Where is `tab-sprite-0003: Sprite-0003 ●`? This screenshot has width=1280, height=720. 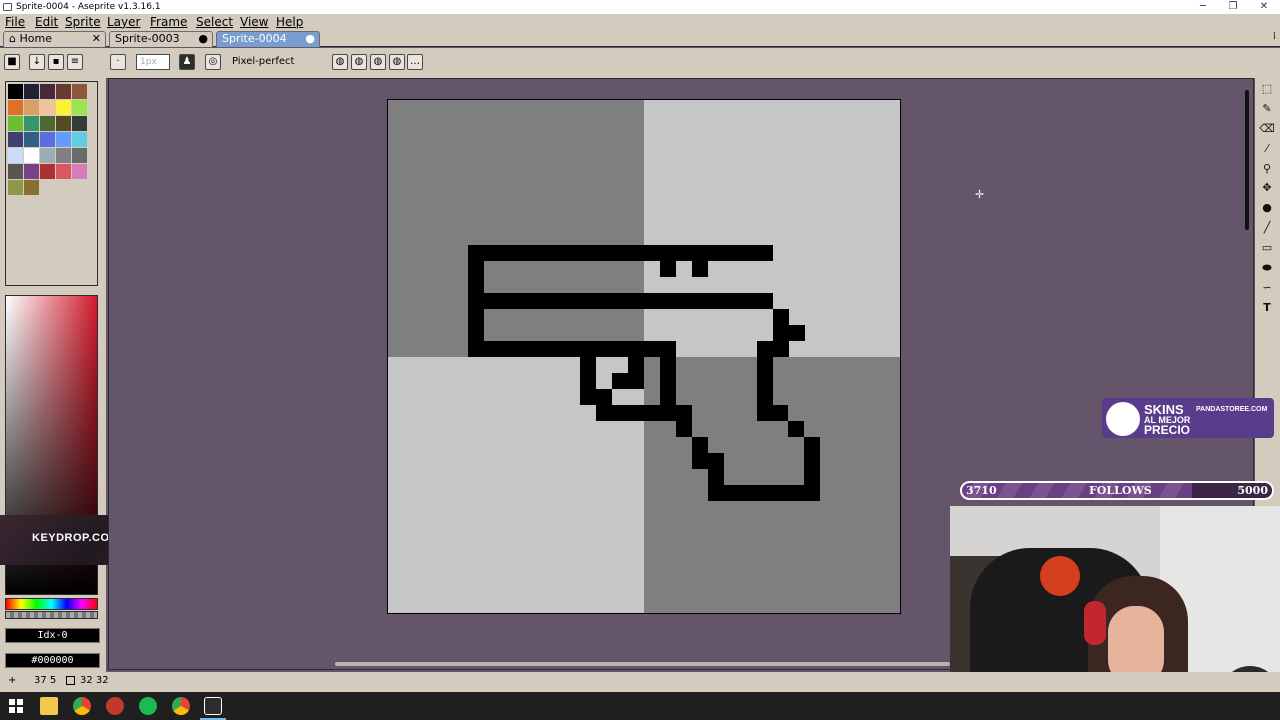 tab-sprite-0003: Sprite-0003 ● is located at coordinates (161, 39).